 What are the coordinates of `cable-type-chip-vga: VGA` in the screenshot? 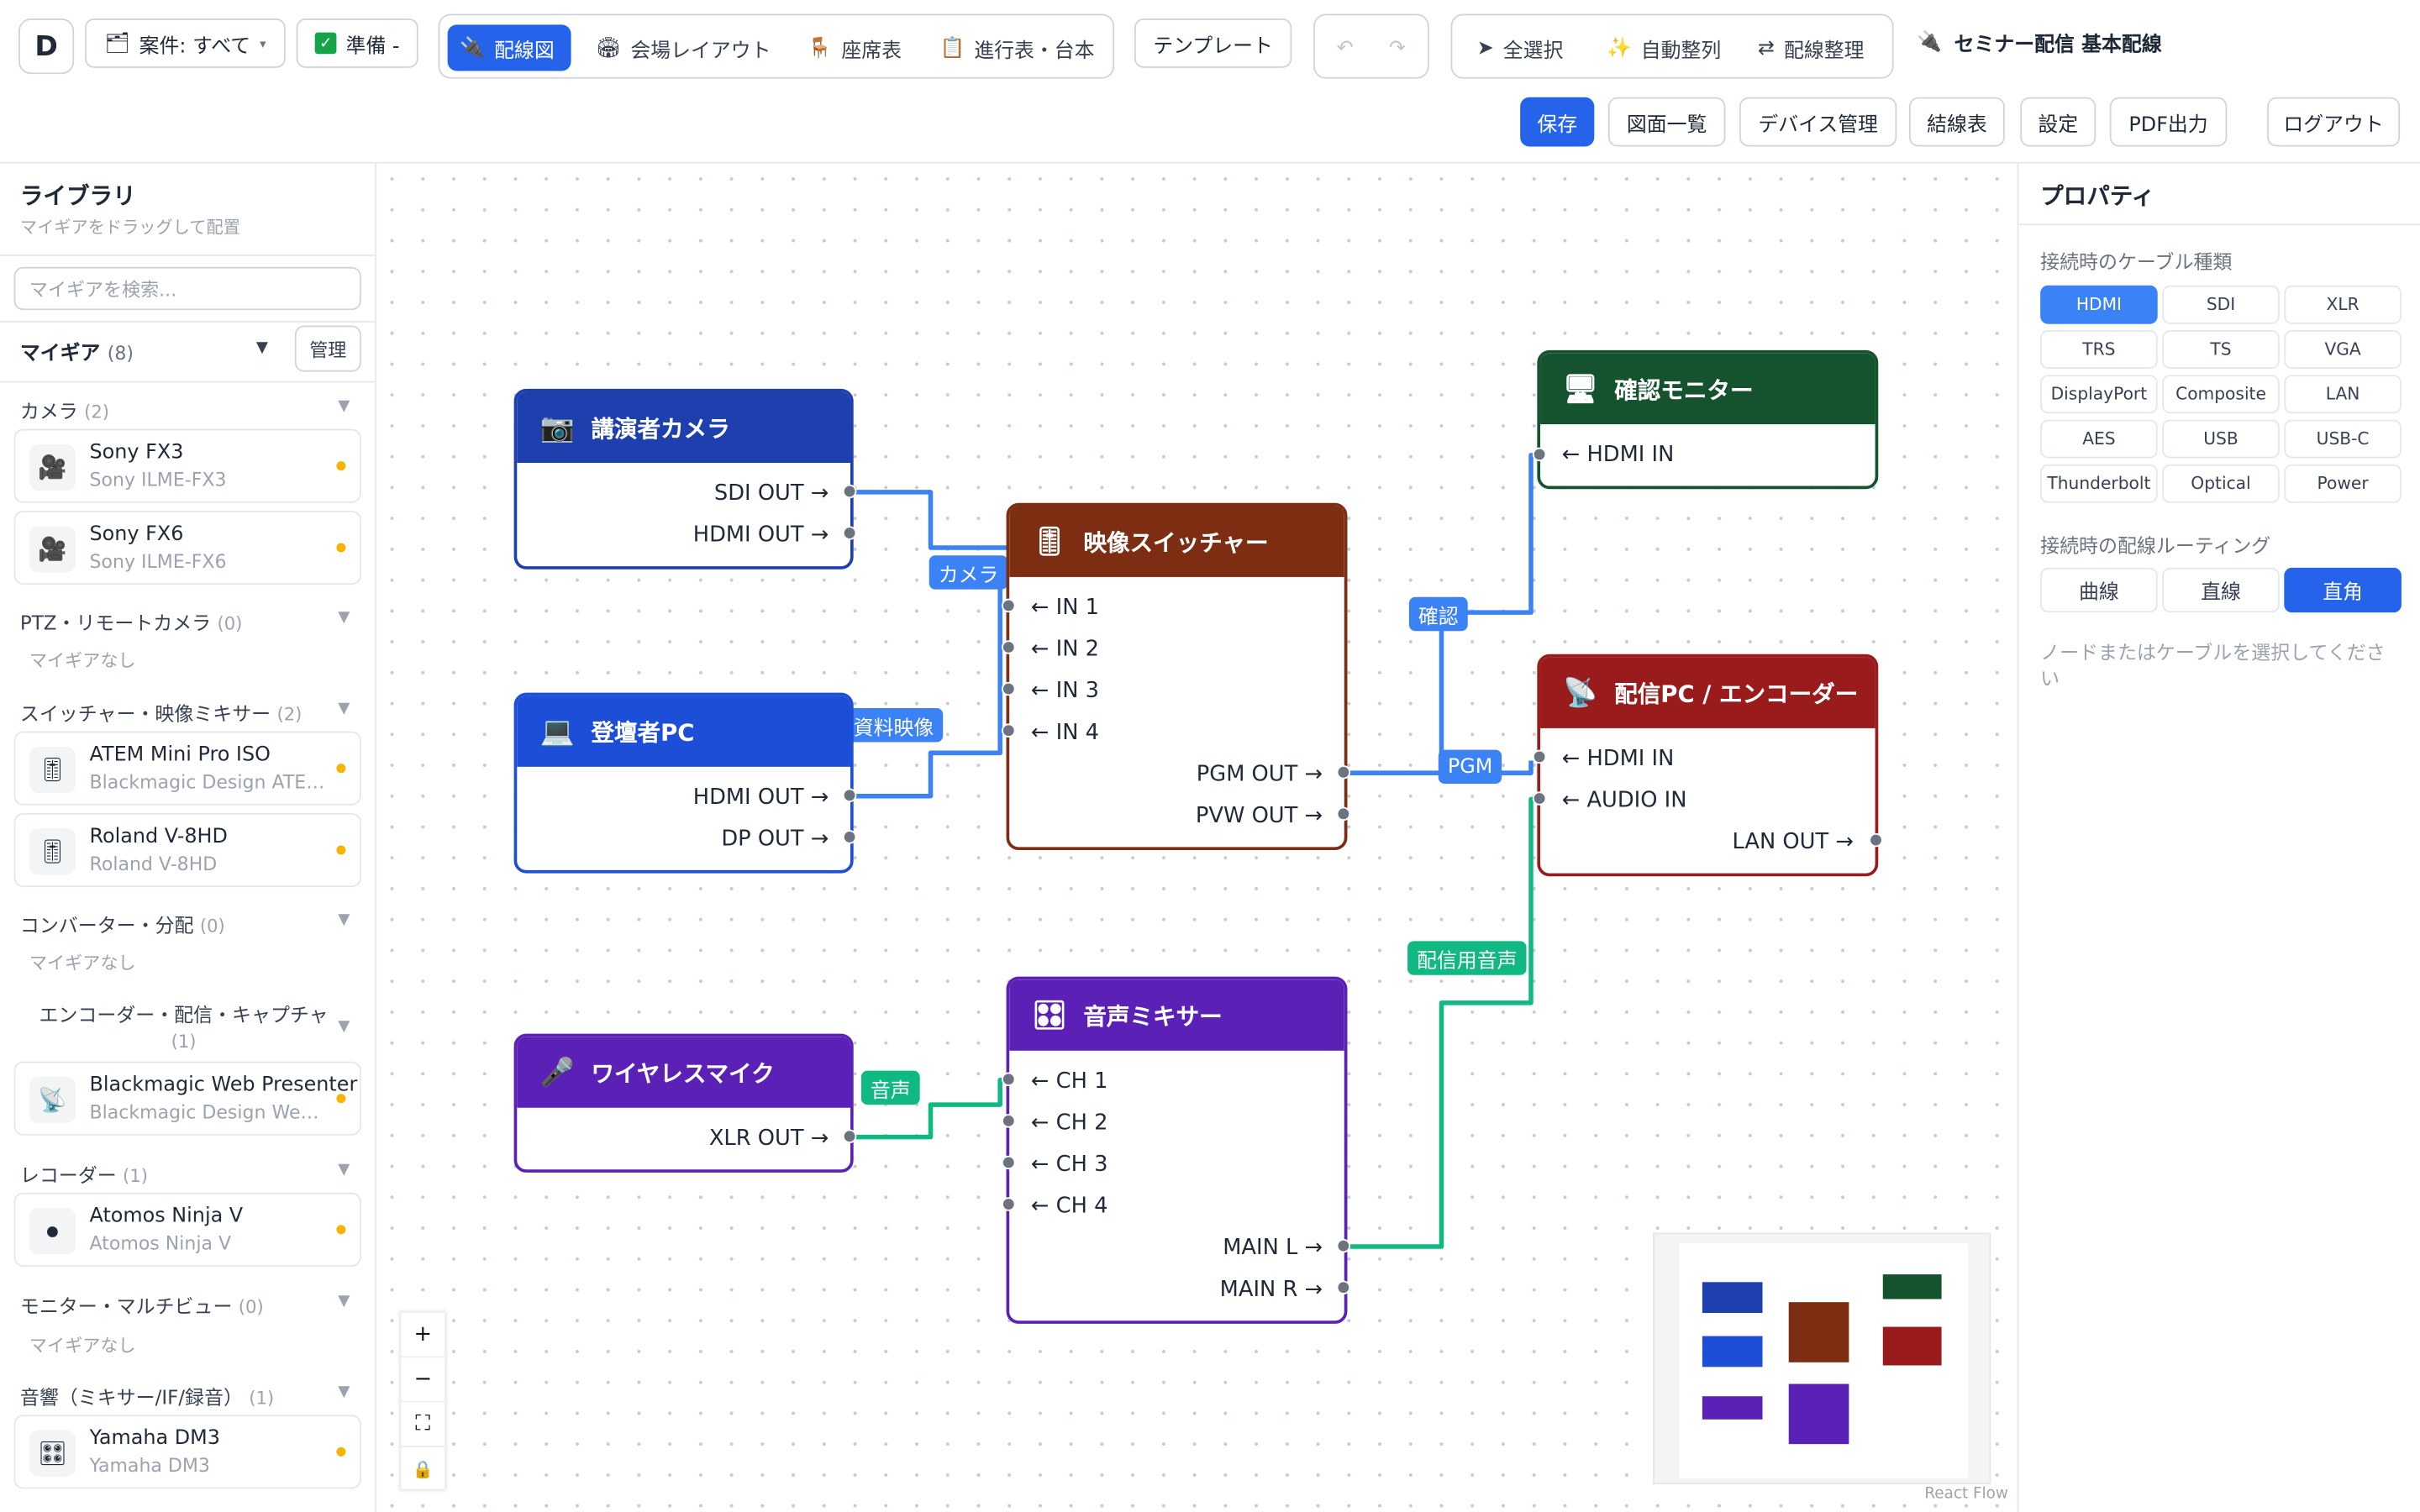 It's located at (2343, 349).